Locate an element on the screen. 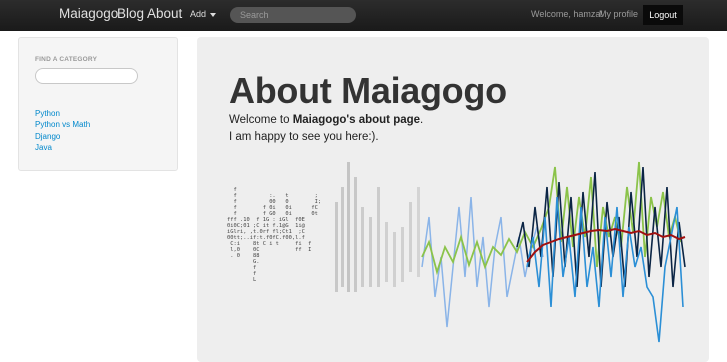 The height and width of the screenshot is (362, 727). my-profile-link: My profile is located at coordinates (618, 14).